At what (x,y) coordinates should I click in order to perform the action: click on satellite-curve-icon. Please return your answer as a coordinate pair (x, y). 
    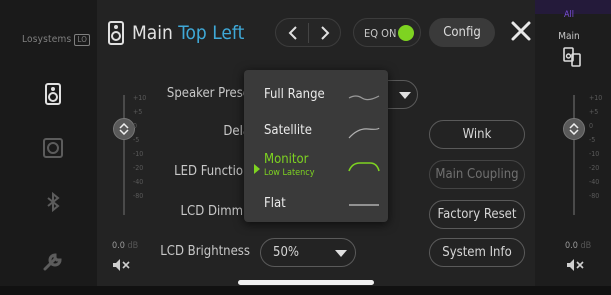
    Looking at the image, I should click on (364, 133).